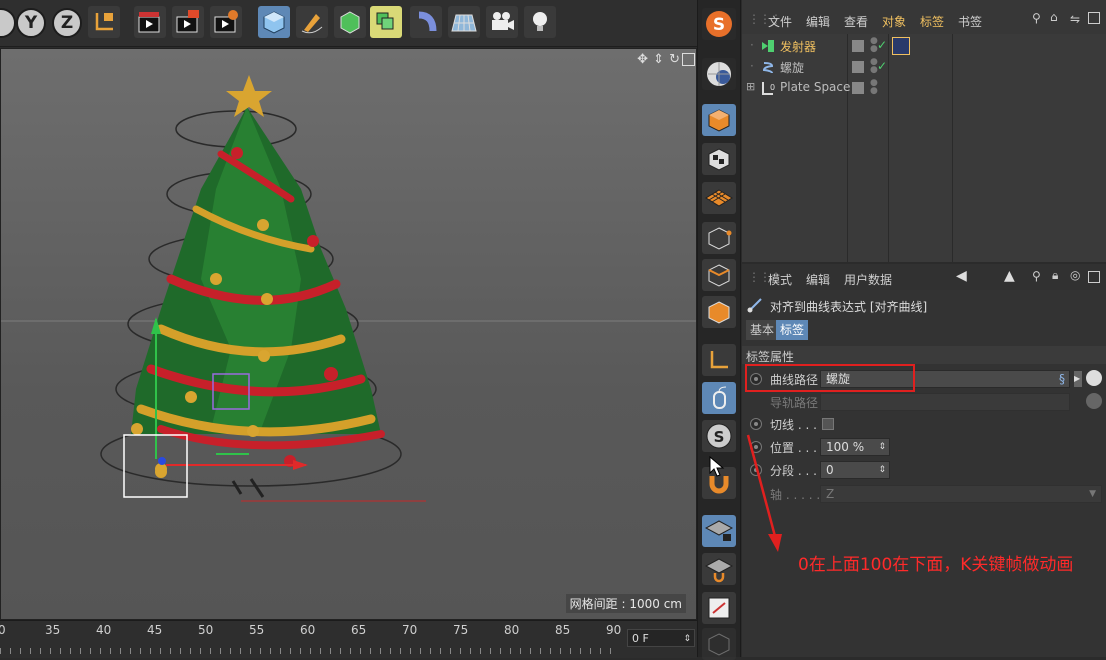 This screenshot has width=1106, height=660. Describe the element at coordinates (792, 67) in the screenshot. I see `object-name: 螺旋` at that location.